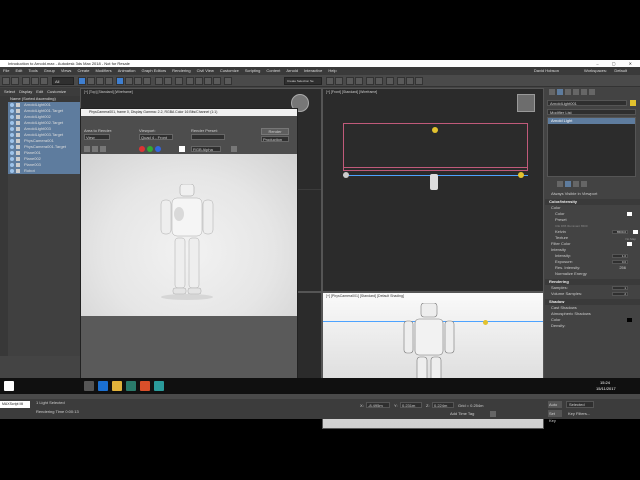 The image size is (640, 480). I want to click on scene-explorer-tab: Edit, so click(39, 91).